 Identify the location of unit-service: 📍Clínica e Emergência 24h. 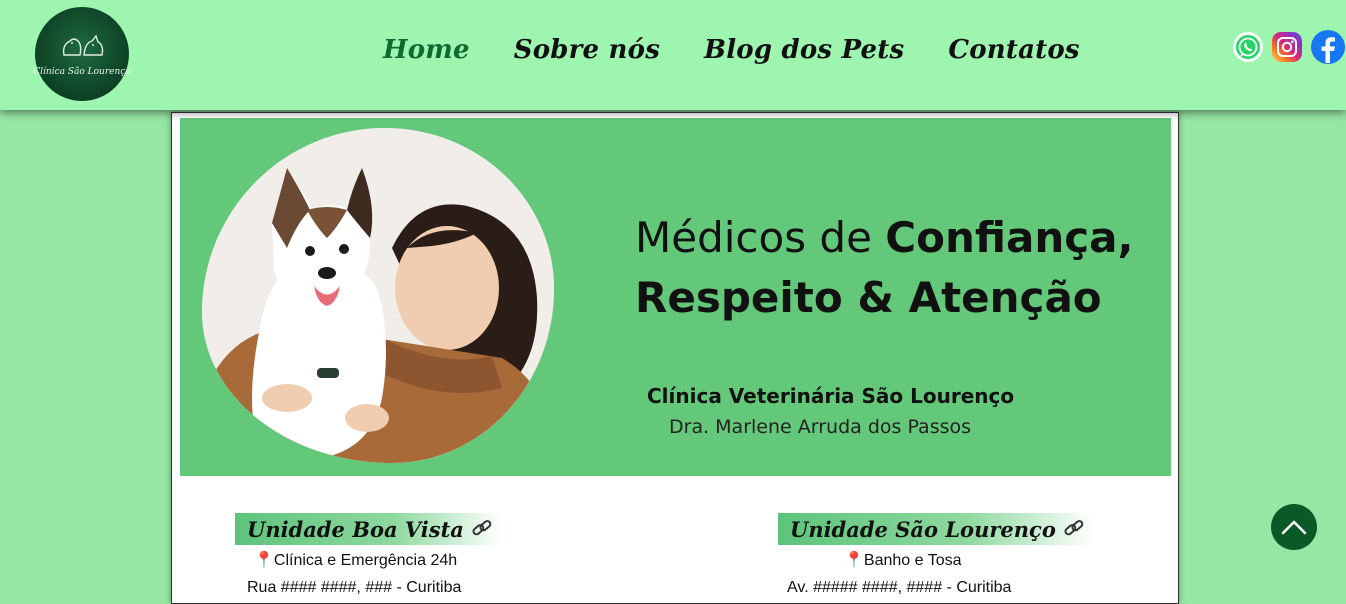
(378, 560).